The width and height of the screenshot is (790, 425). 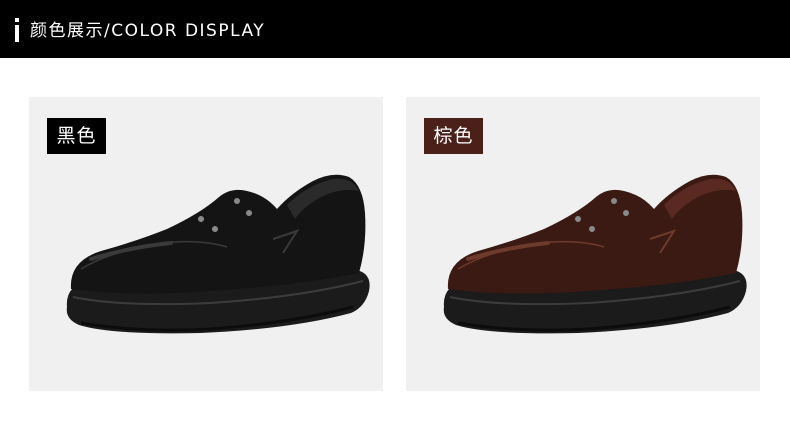 What do you see at coordinates (17, 33) in the screenshot?
I see `header-accent-bar` at bounding box center [17, 33].